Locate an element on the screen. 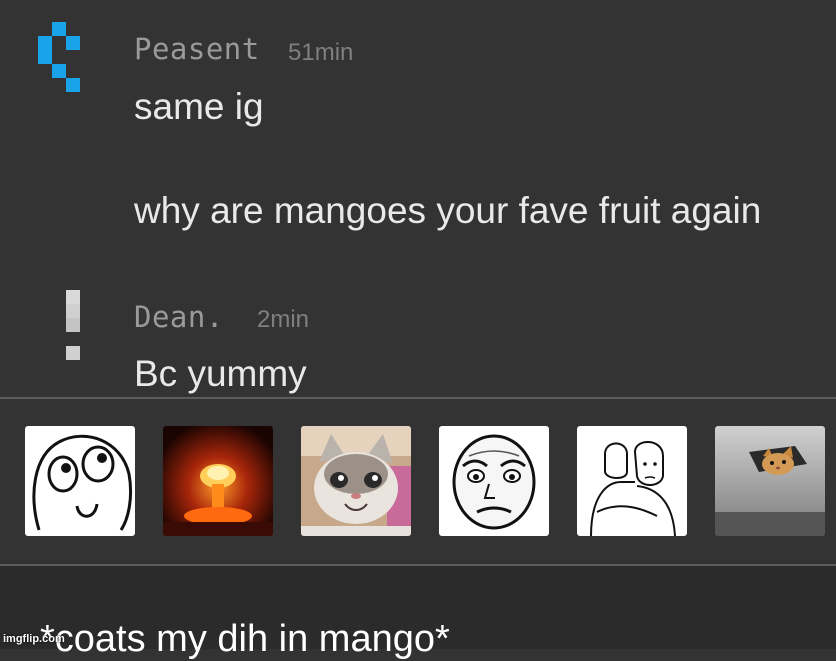 Image resolution: width=836 pixels, height=661 pixels. pixel-blue-avatar-icon is located at coordinates (60, 60).